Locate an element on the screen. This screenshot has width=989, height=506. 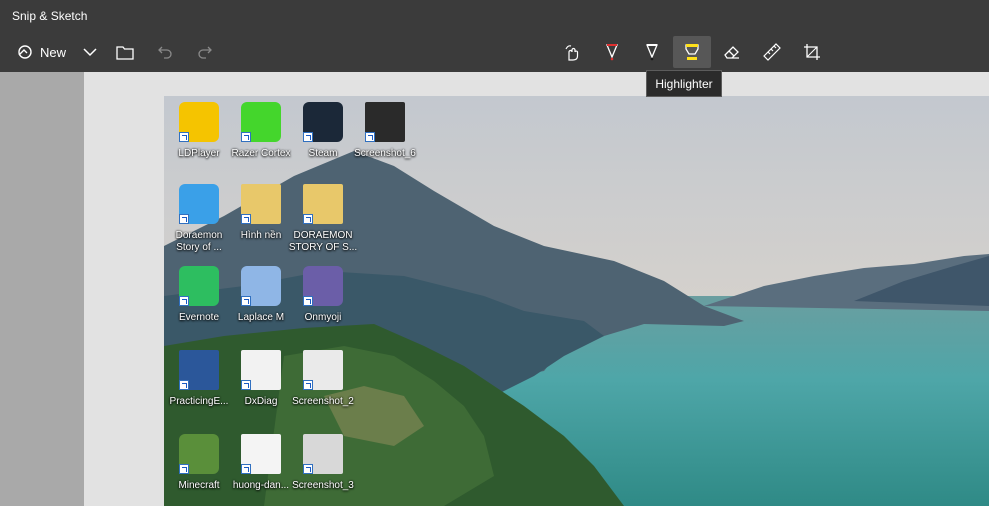
onmyoji-icon is located at coordinates (323, 286).